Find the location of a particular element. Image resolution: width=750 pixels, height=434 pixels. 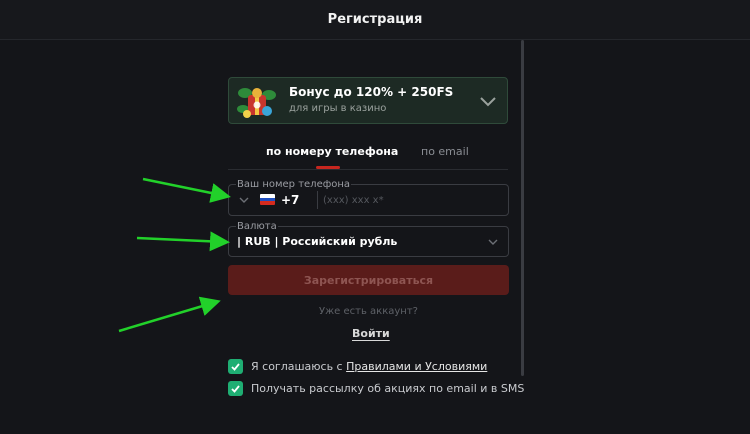

arrow-register is located at coordinates (169, 314).